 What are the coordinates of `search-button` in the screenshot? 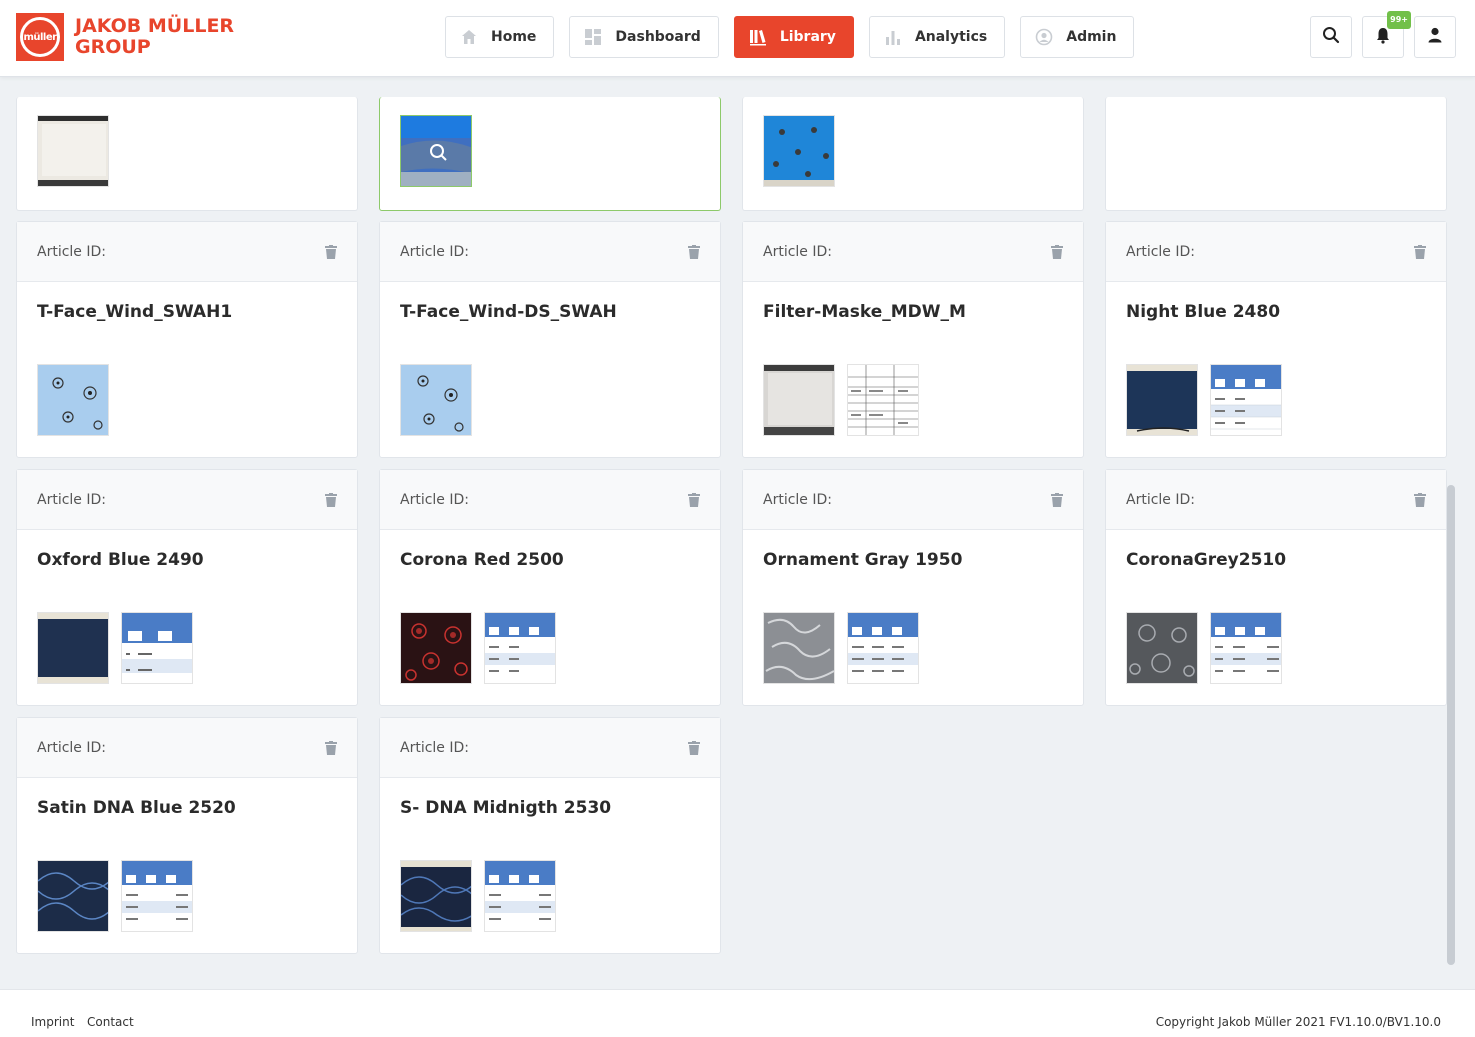 It's located at (1331, 37).